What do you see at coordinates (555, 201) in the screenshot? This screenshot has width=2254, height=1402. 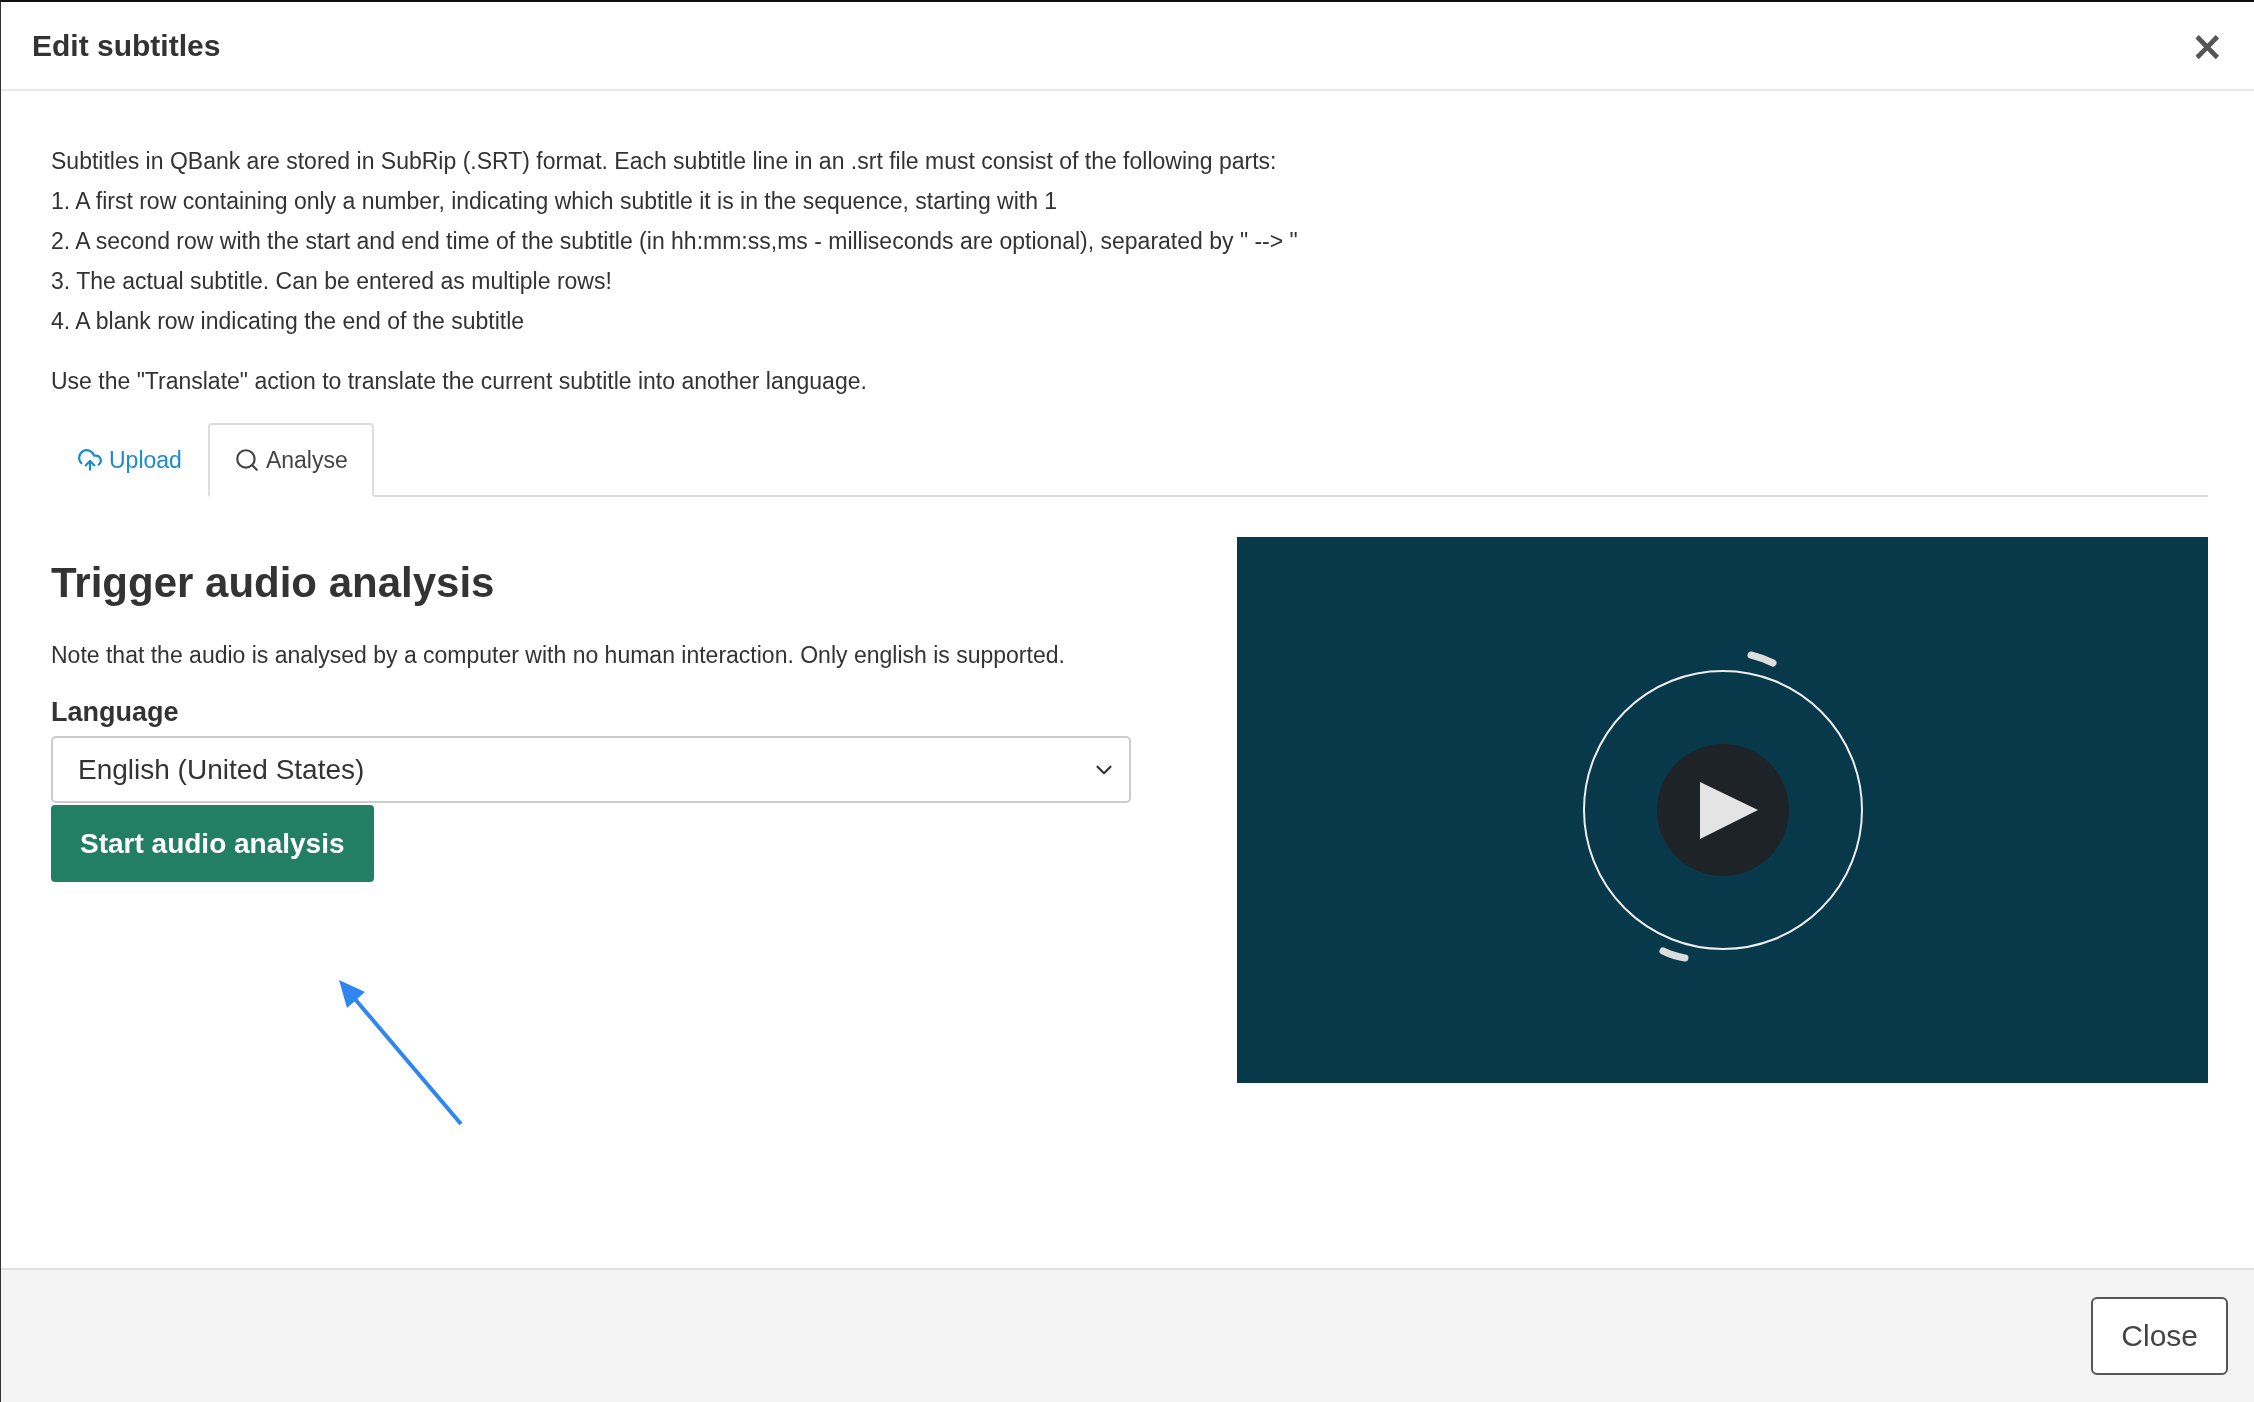 I see `instruction-text: 1. A first row containing only a number, indicating which subtitle it is in the sequence, starting with 1` at bounding box center [555, 201].